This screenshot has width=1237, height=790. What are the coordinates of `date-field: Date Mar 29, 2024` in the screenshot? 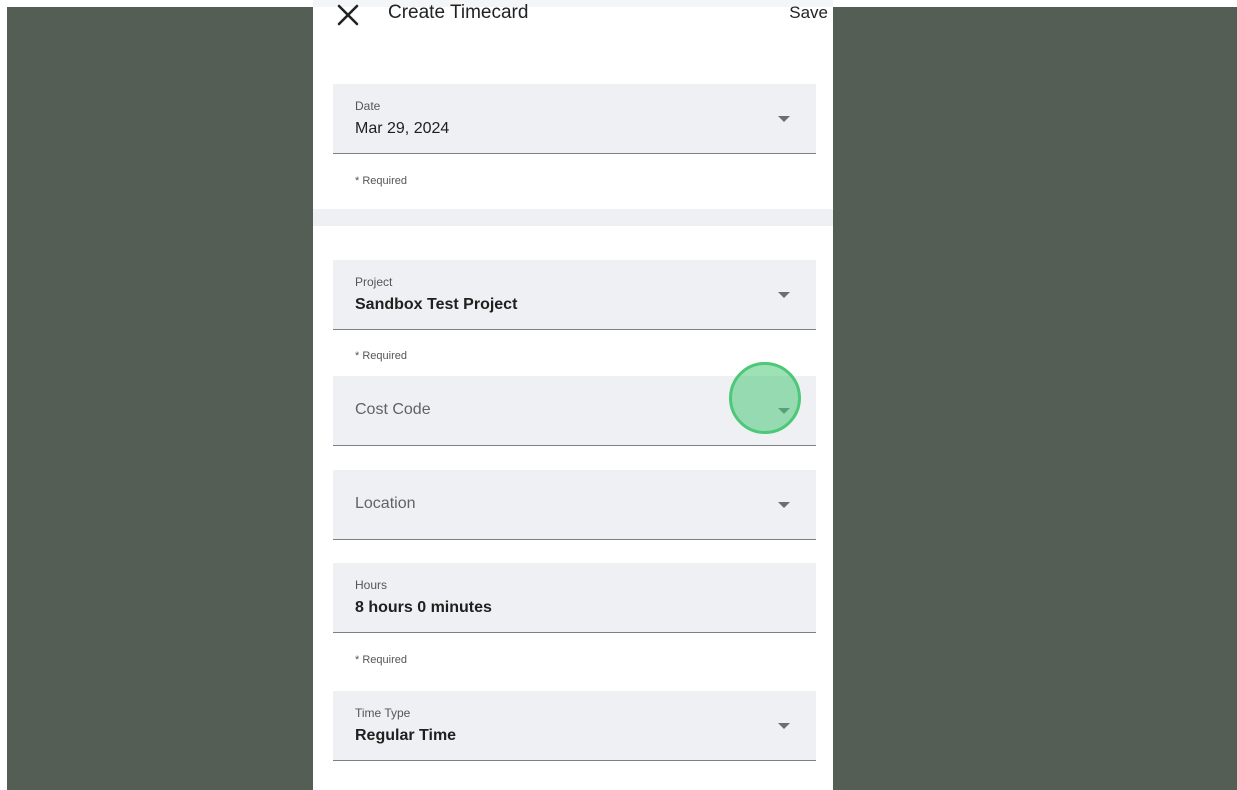 It's located at (574, 119).